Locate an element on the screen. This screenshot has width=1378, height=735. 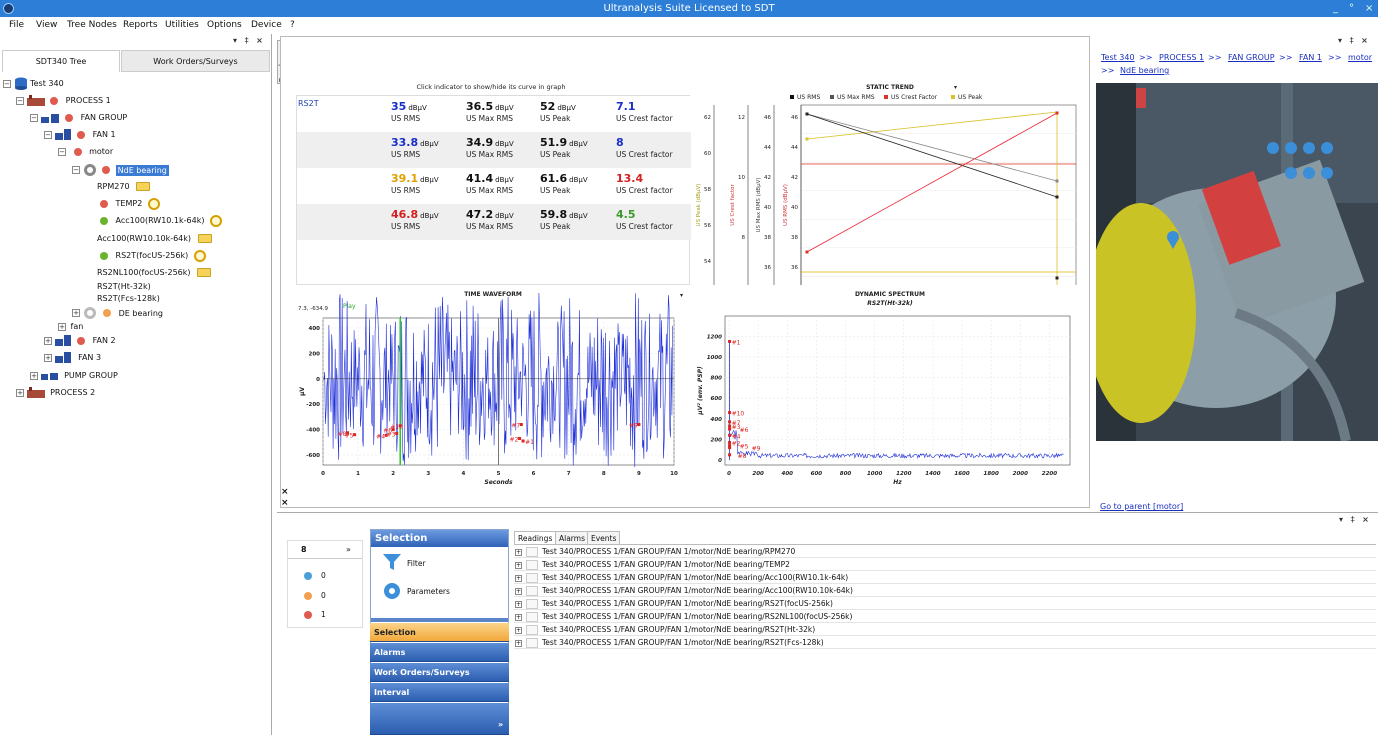
nav-work-orders: Work Orders/Surveys is located at coordinates (439, 672).